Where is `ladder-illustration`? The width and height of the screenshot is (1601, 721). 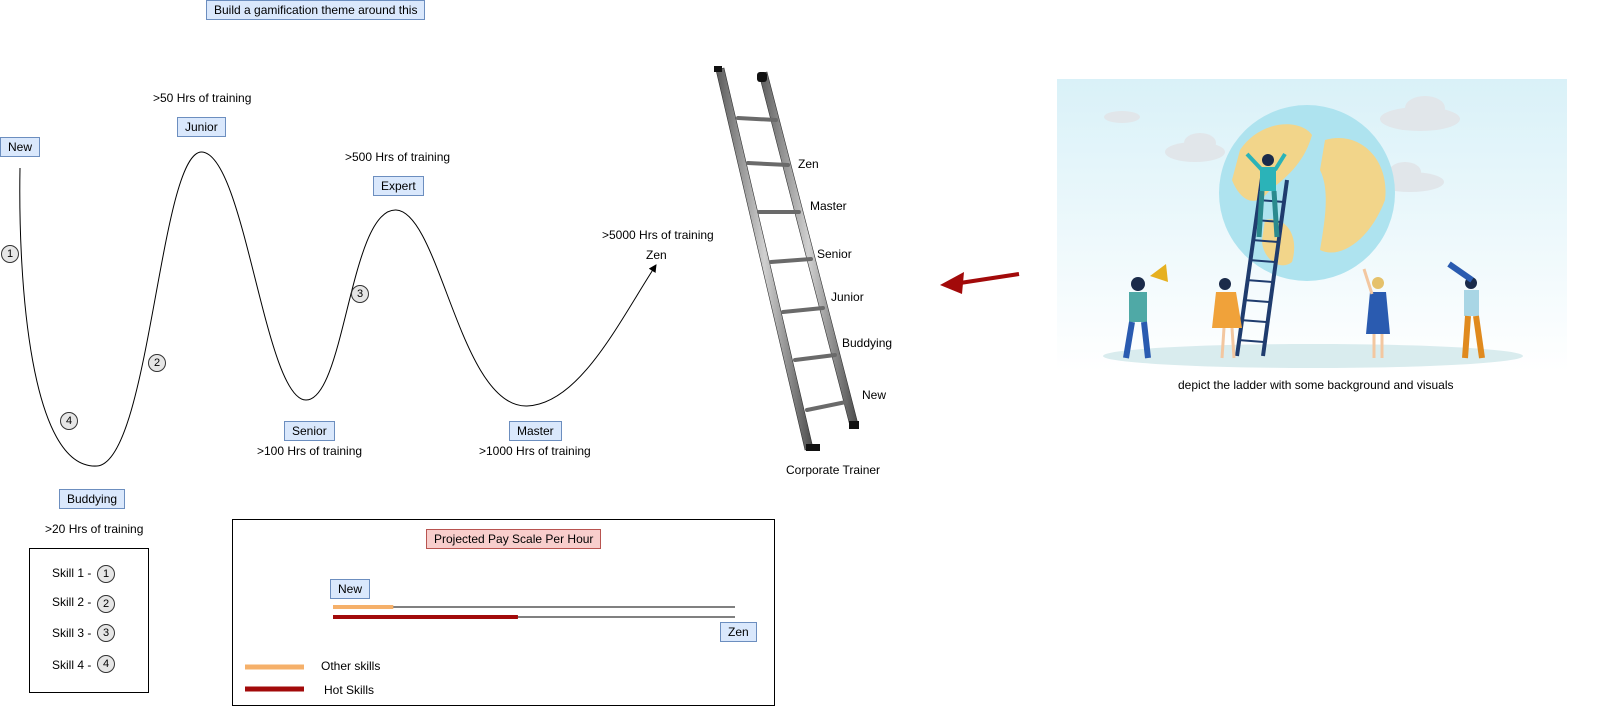 ladder-illustration is located at coordinates (1312, 225).